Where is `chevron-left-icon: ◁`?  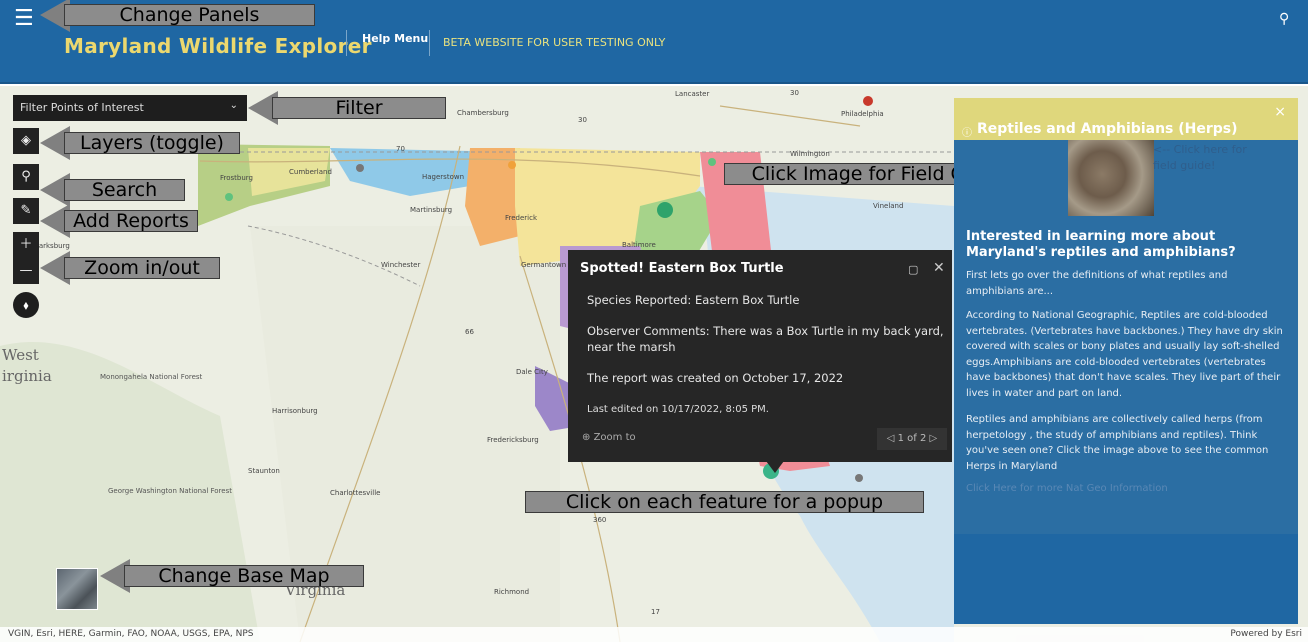 chevron-left-icon: ◁ is located at coordinates (892, 438).